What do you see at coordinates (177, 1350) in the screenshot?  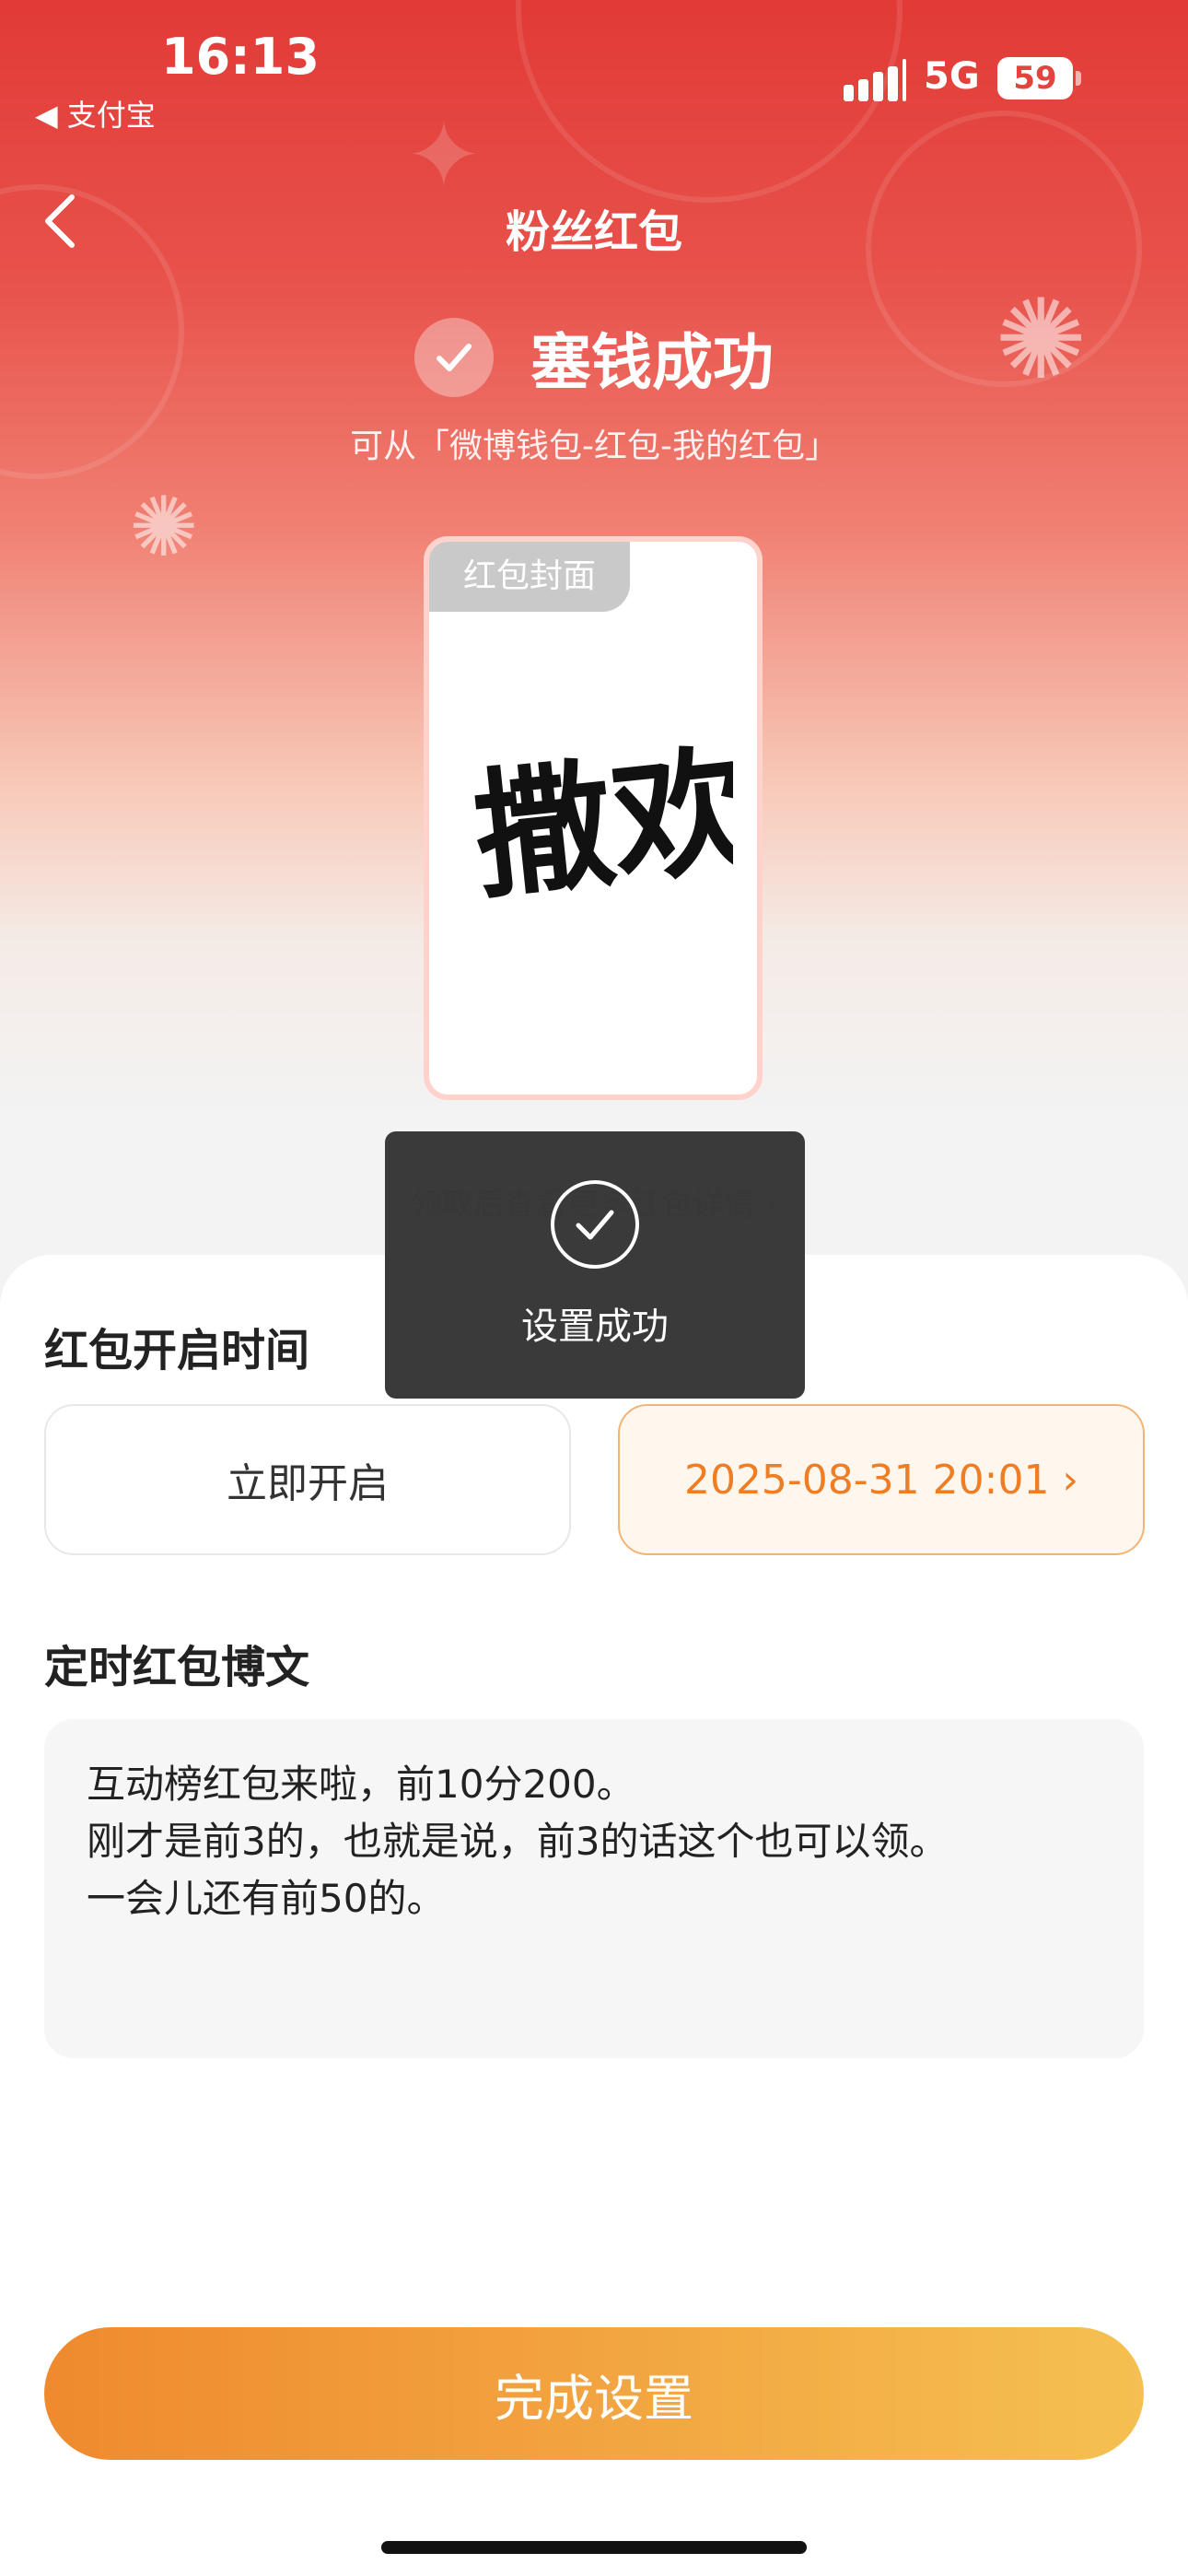 I see `open-time-title: 红包开启时间` at bounding box center [177, 1350].